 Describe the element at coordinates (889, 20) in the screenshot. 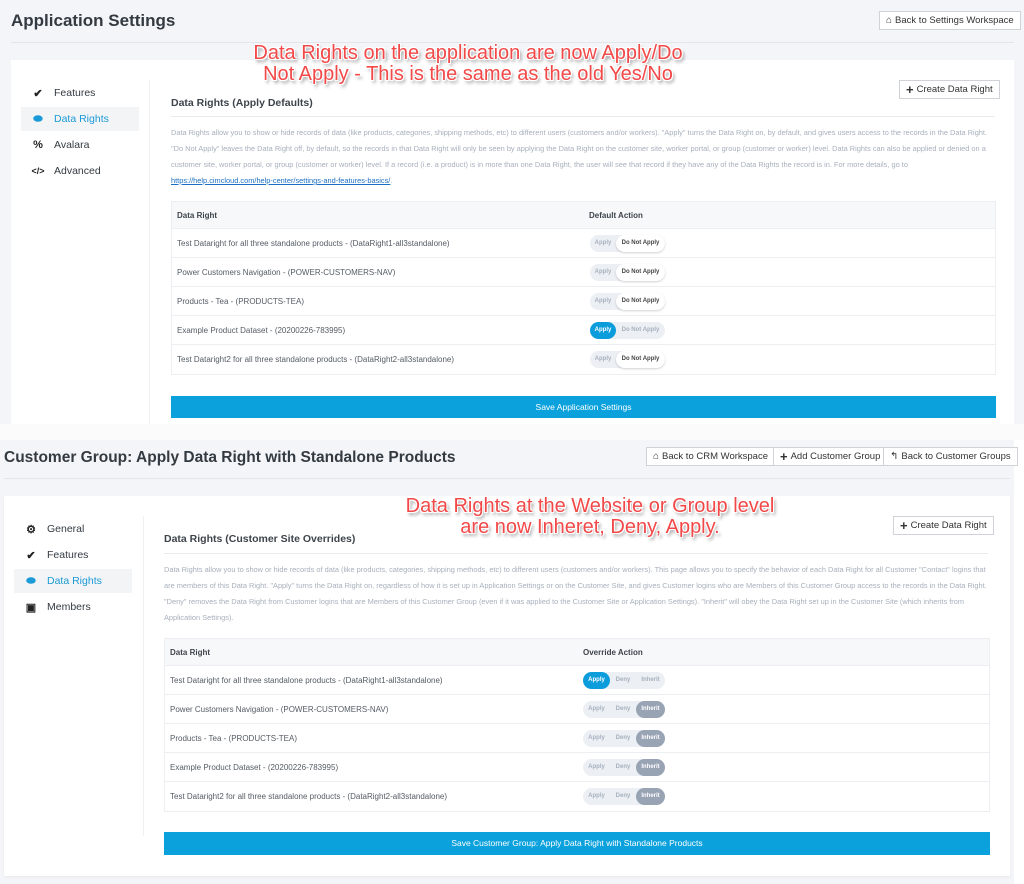

I see `home-icon: ⌂` at that location.